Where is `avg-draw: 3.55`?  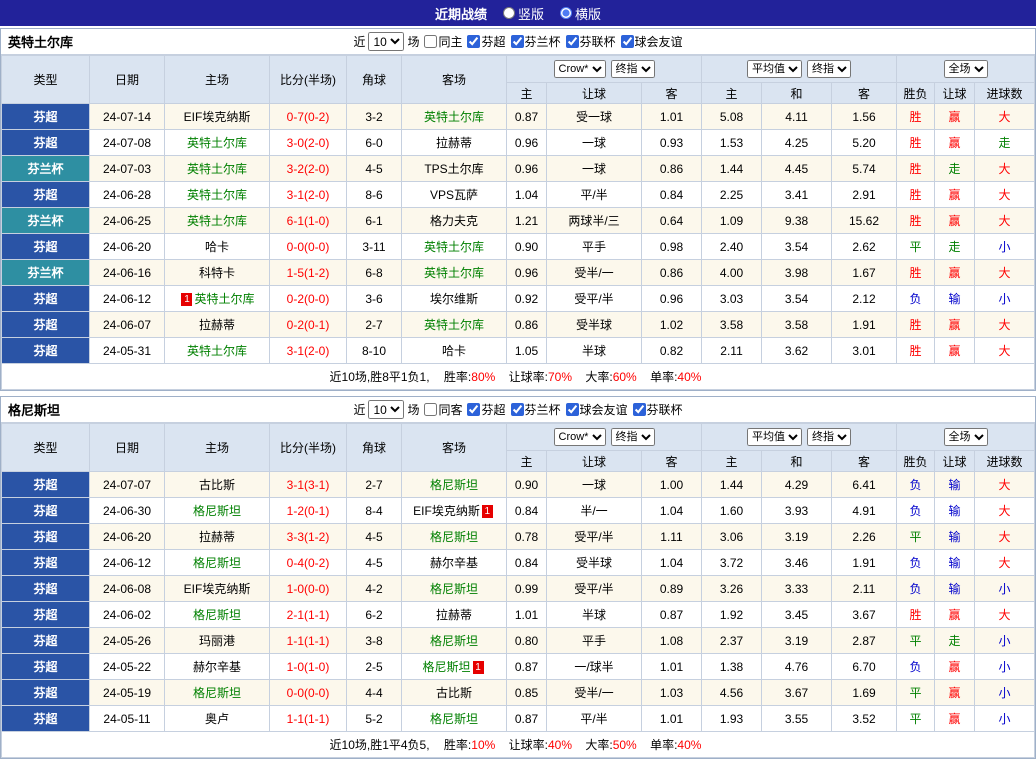 avg-draw: 3.55 is located at coordinates (797, 718).